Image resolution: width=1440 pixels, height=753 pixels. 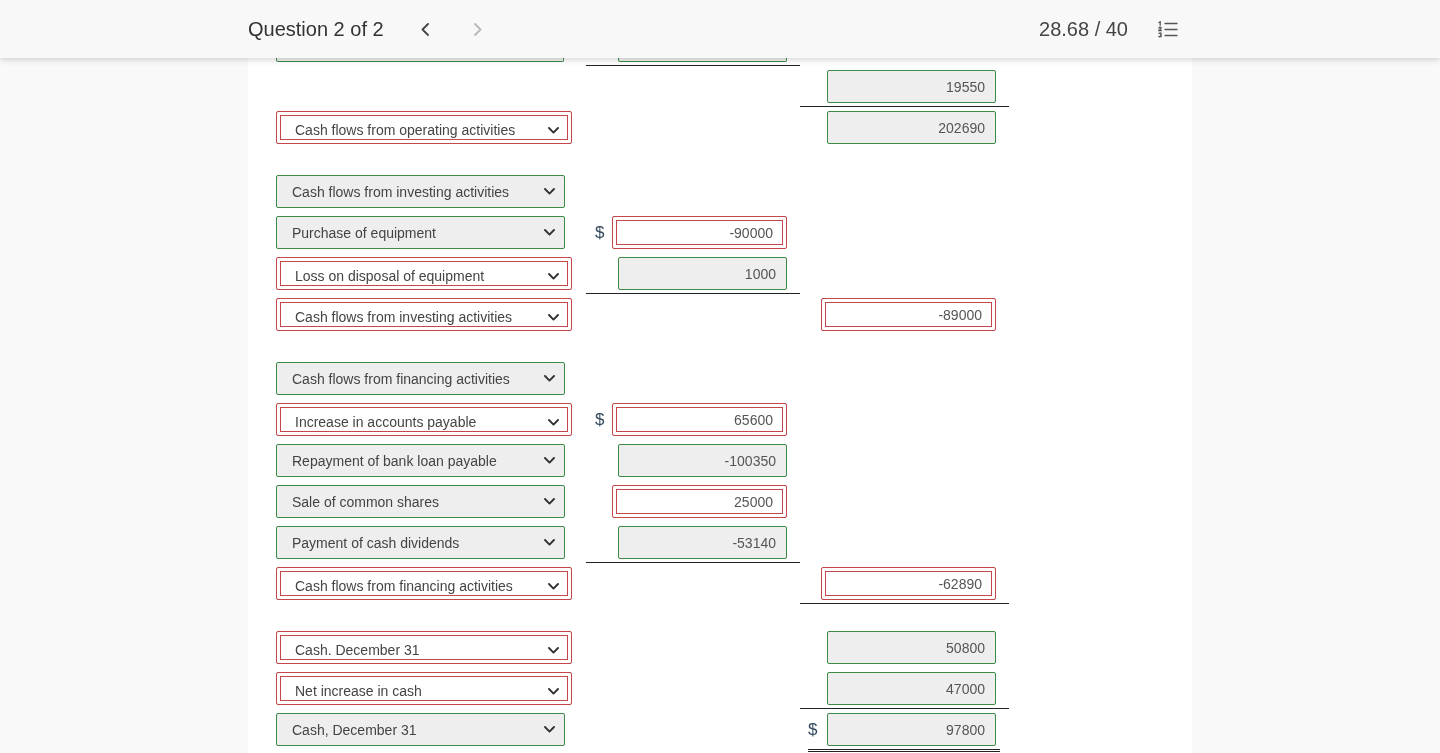 I want to click on amount-field: 50800, so click(x=911, y=647).